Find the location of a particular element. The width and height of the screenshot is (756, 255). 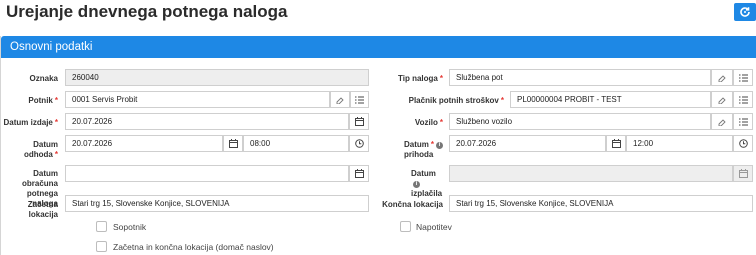

vozilo-clear-button is located at coordinates (722, 121).